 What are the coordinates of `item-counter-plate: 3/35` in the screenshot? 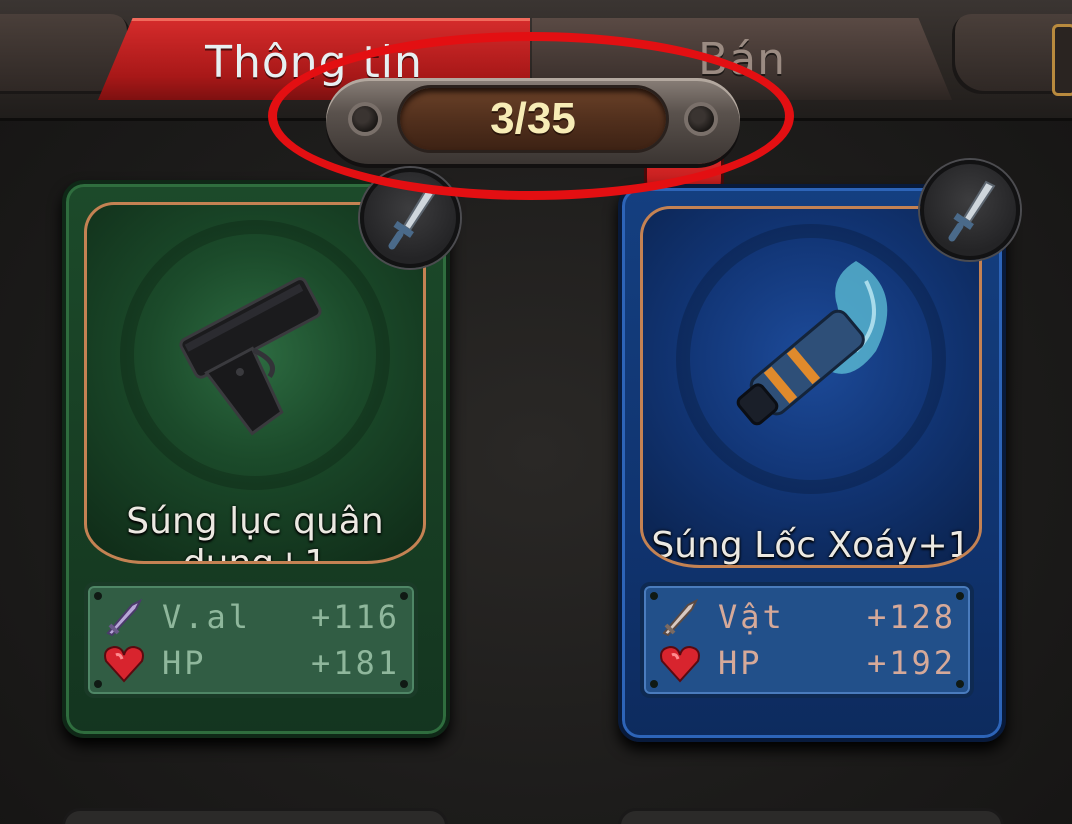 It's located at (533, 121).